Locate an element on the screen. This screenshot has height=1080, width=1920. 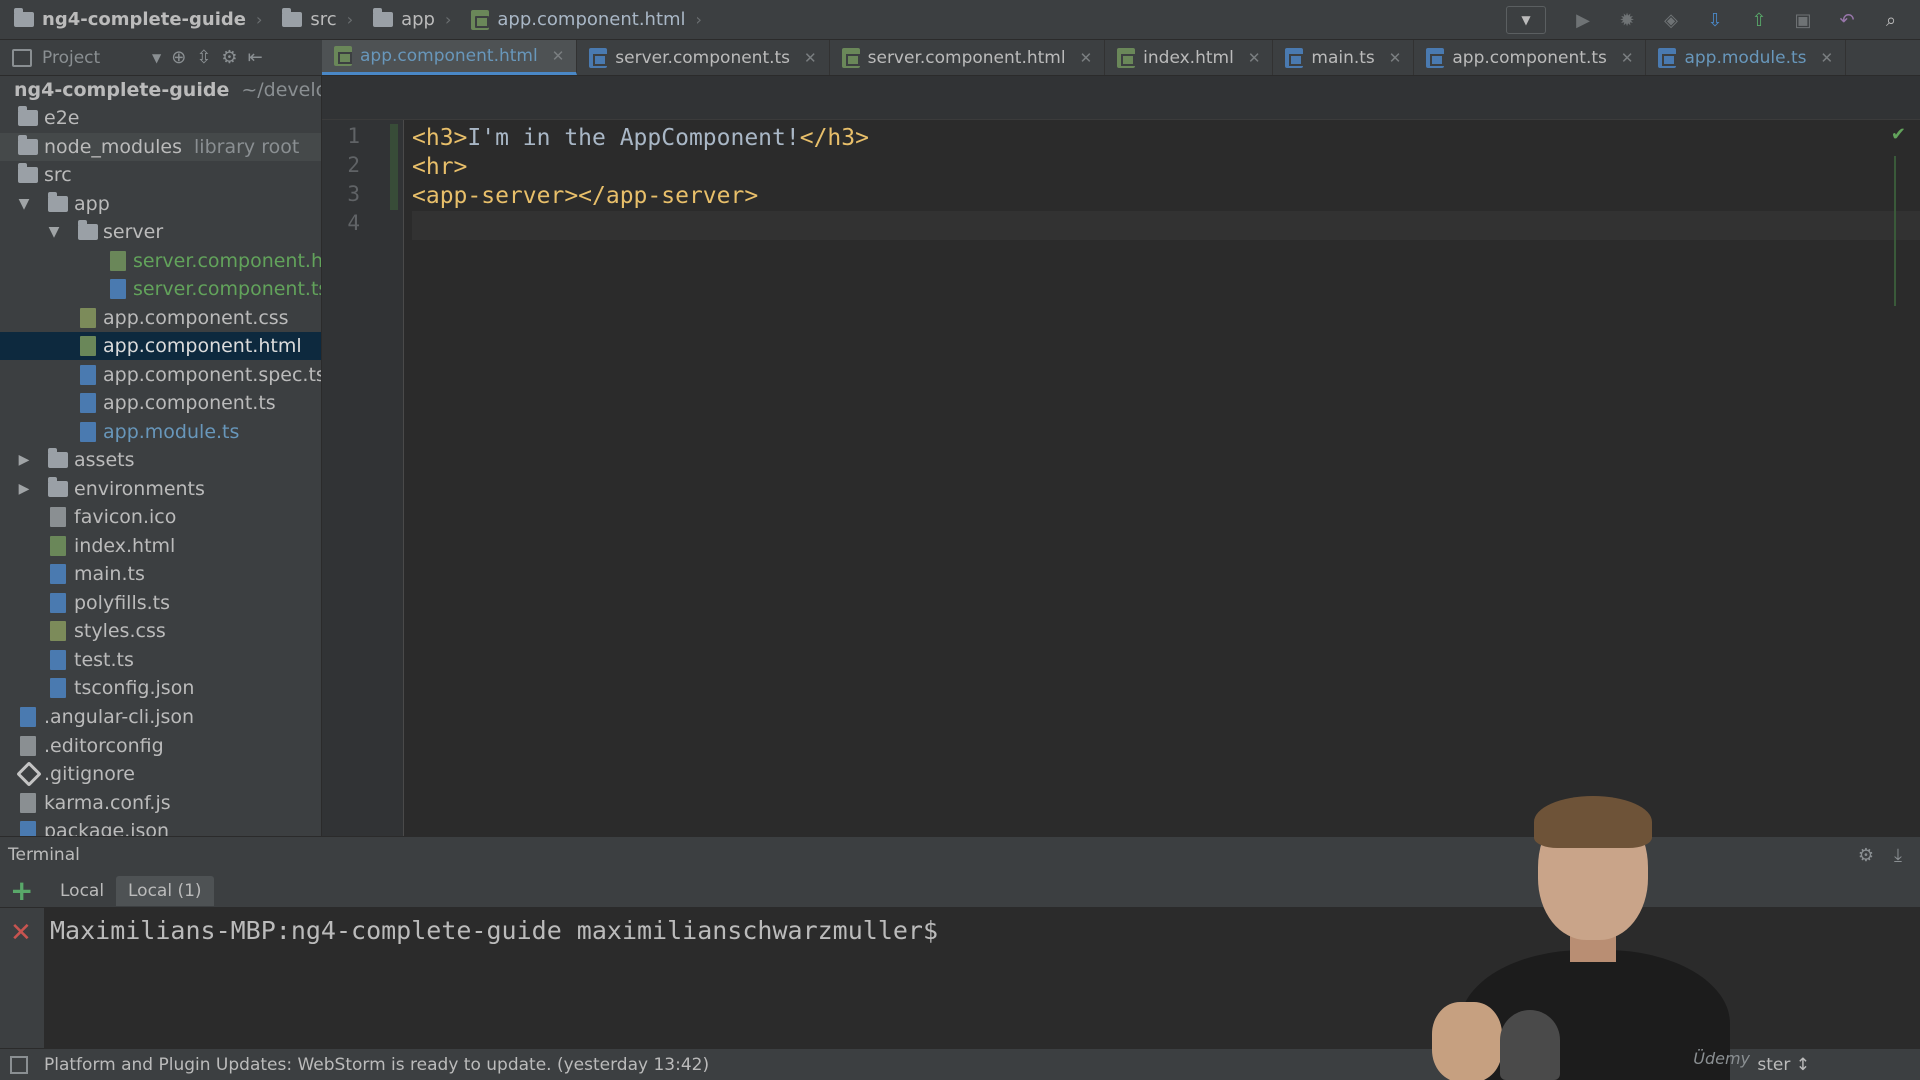
tree-item-app: ▼ app is located at coordinates (160, 204).